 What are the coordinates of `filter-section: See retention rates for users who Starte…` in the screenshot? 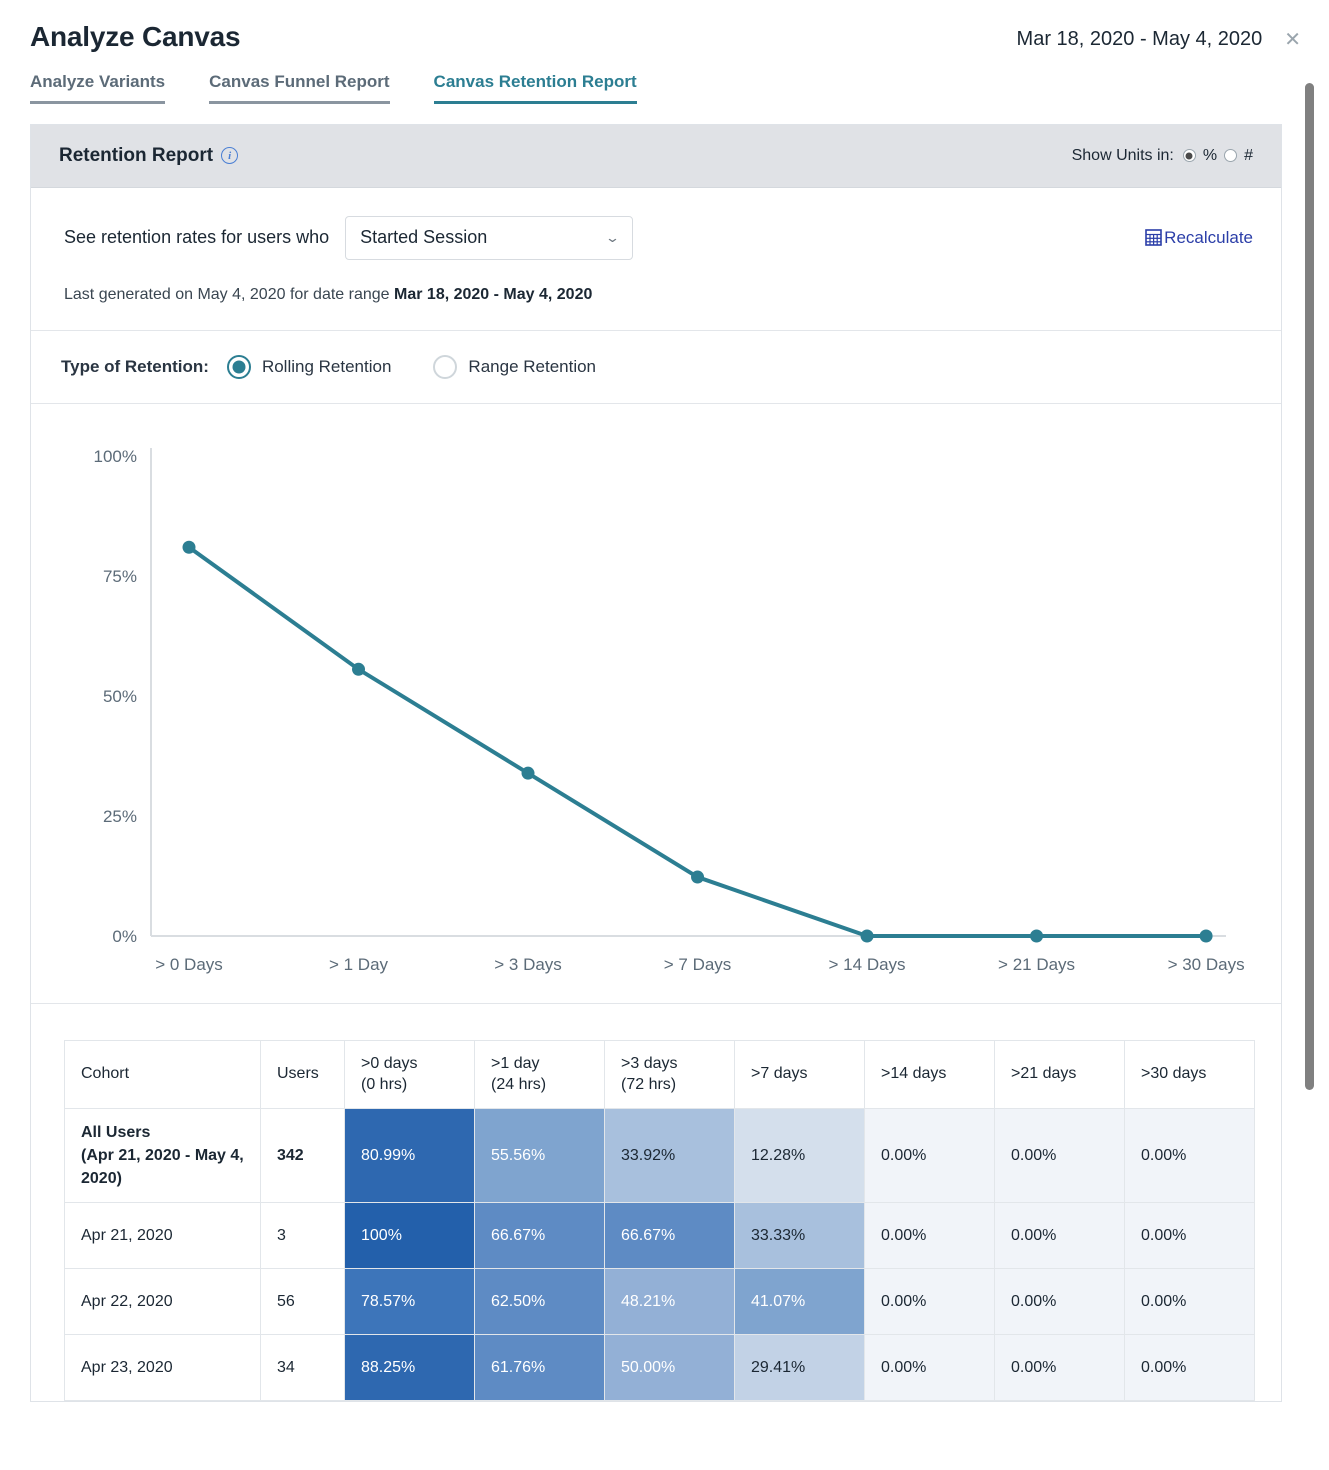 It's located at (656, 259).